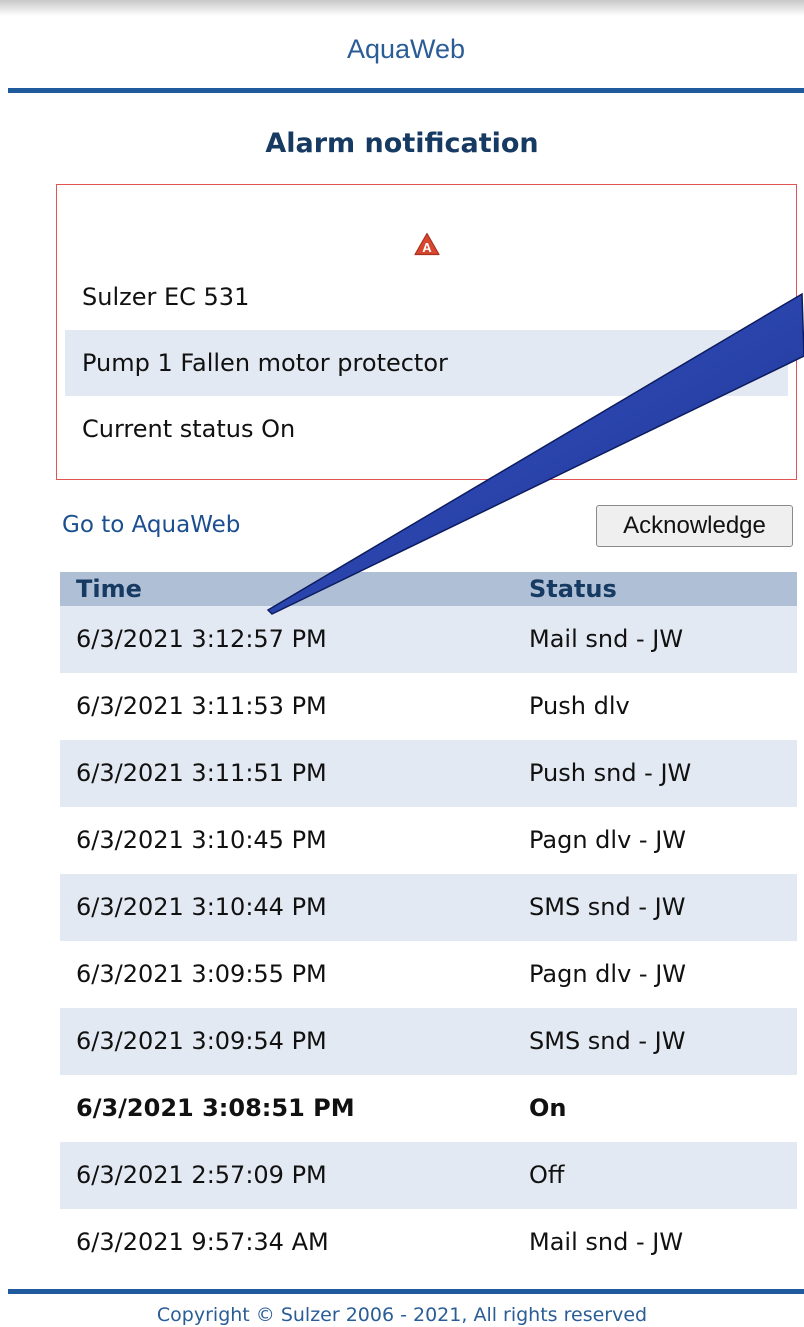  What do you see at coordinates (610, 773) in the screenshot?
I see `row-status: Push snd - JW` at bounding box center [610, 773].